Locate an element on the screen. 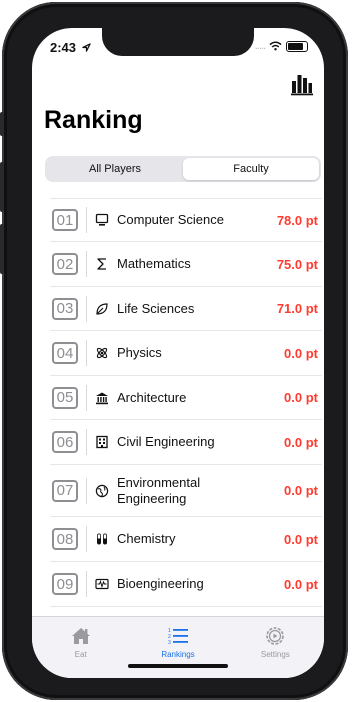 This screenshot has width=352, height=702. rank-badge: 05 is located at coordinates (65, 397).